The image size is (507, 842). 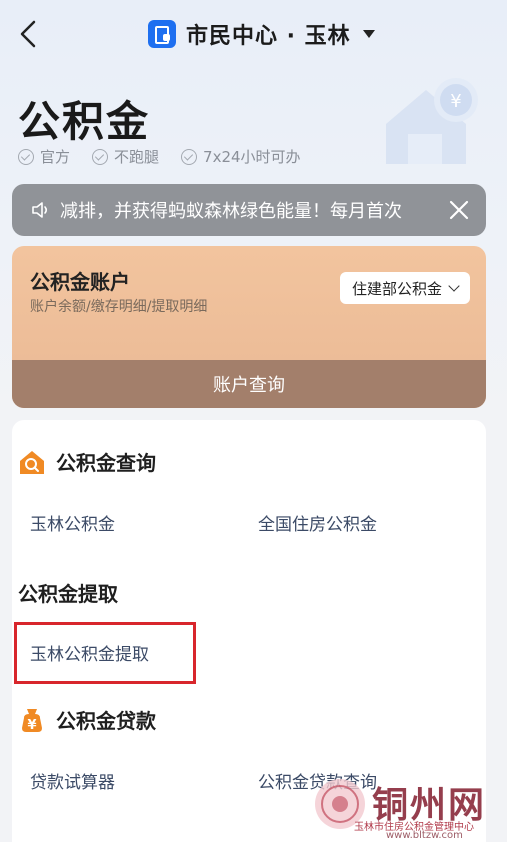 What do you see at coordinates (55, 157) in the screenshot?
I see `feature-label: 官方` at bounding box center [55, 157].